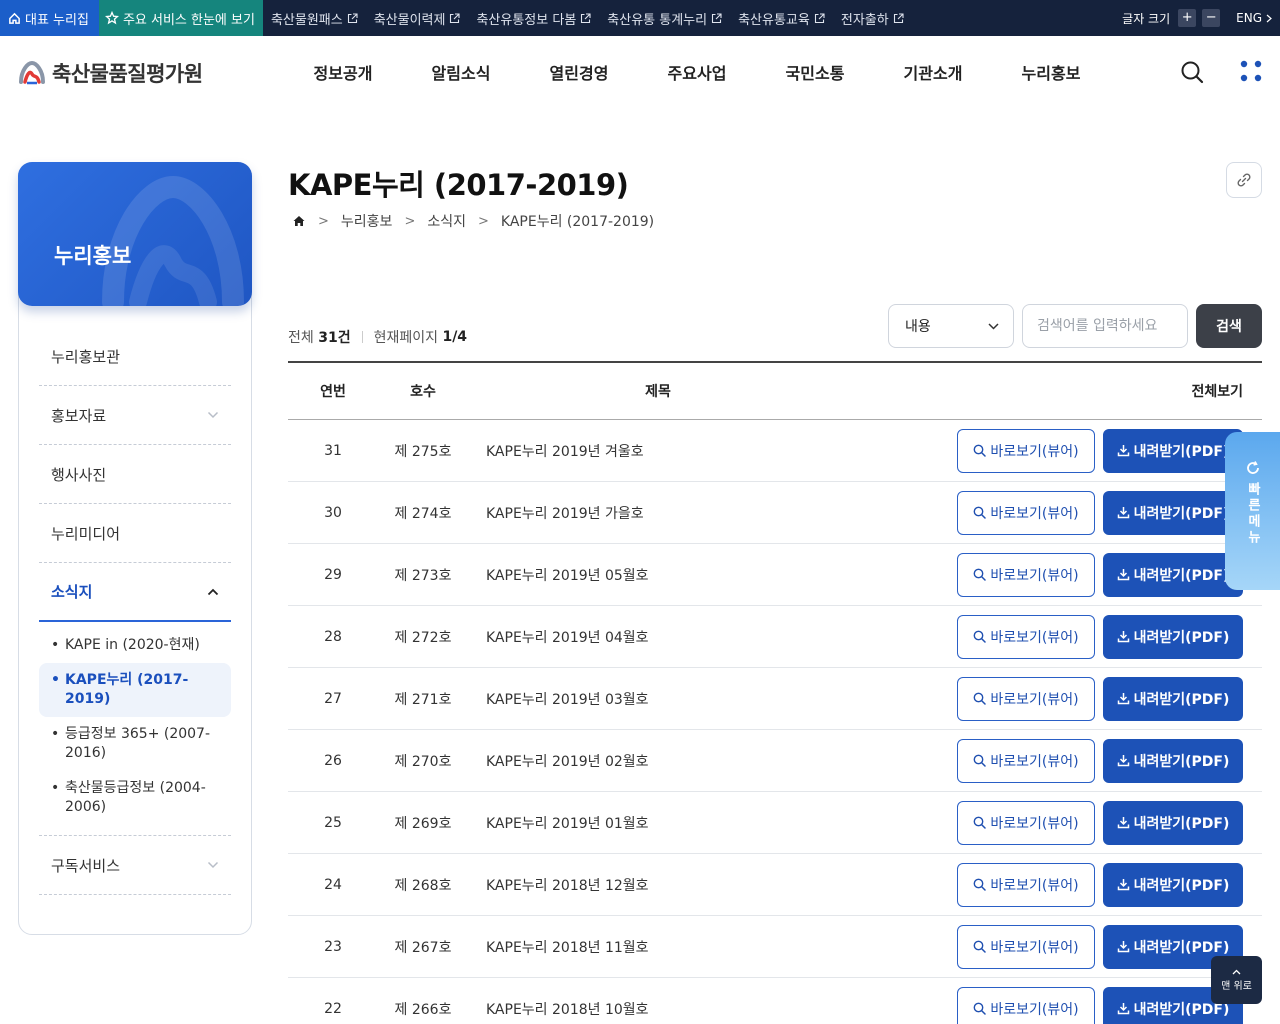  I want to click on nav-item-4: 국민소통, so click(815, 72).